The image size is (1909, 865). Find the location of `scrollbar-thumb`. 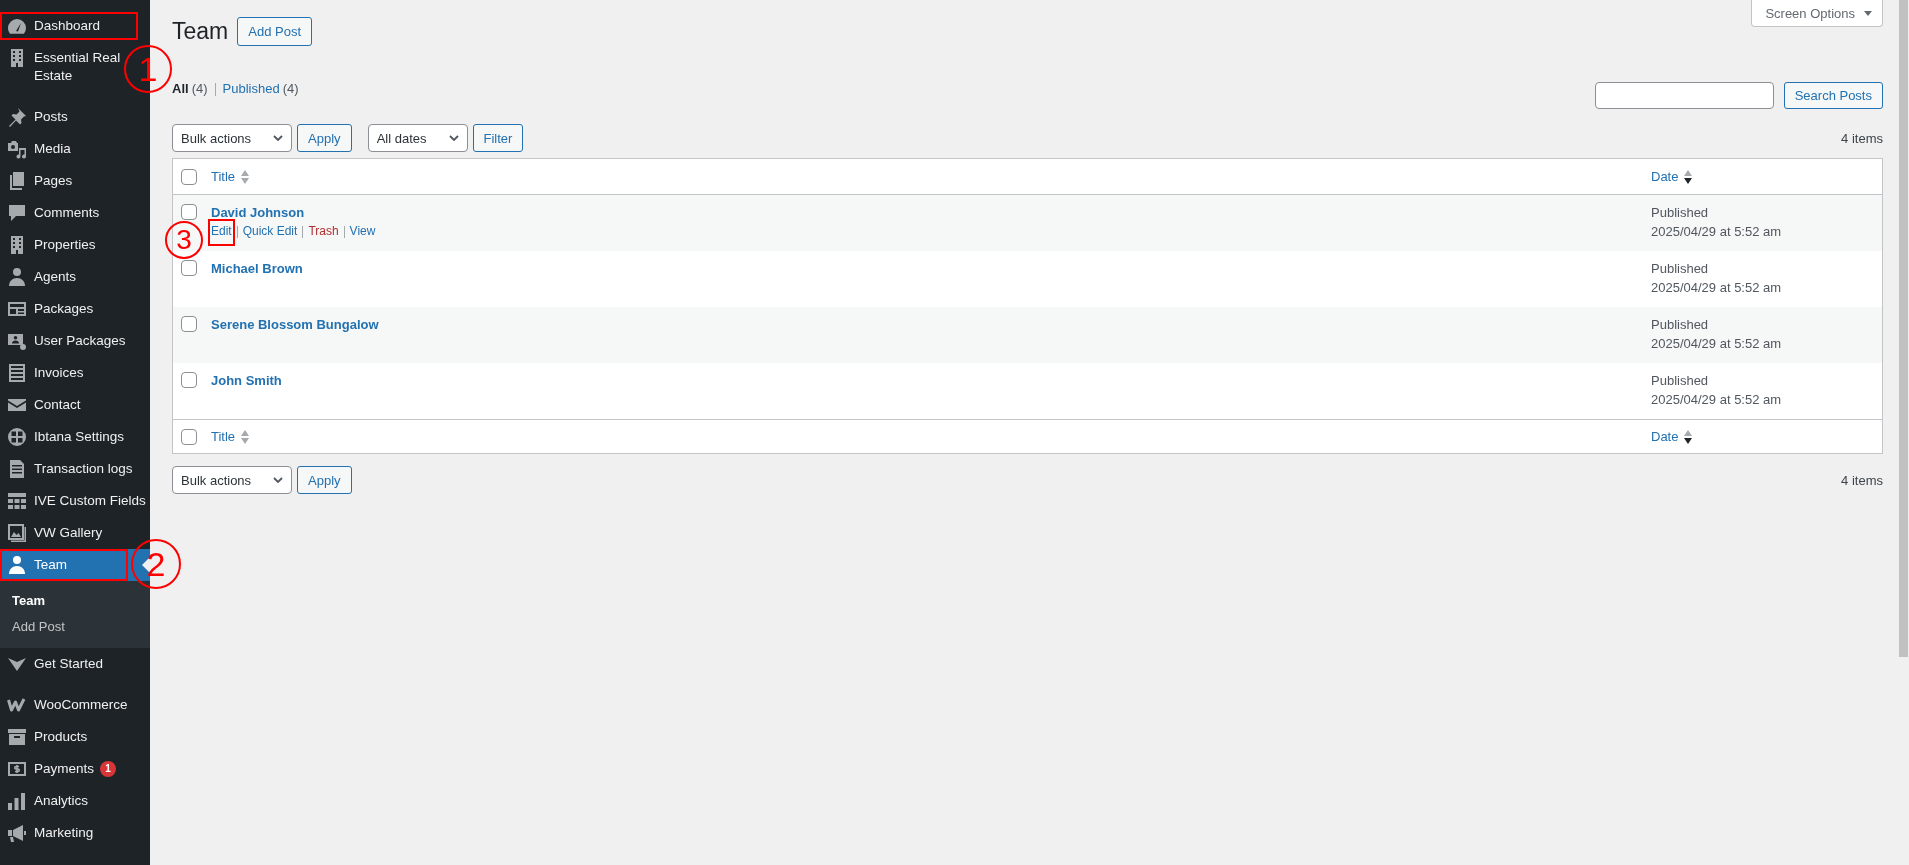

scrollbar-thumb is located at coordinates (1903, 328).